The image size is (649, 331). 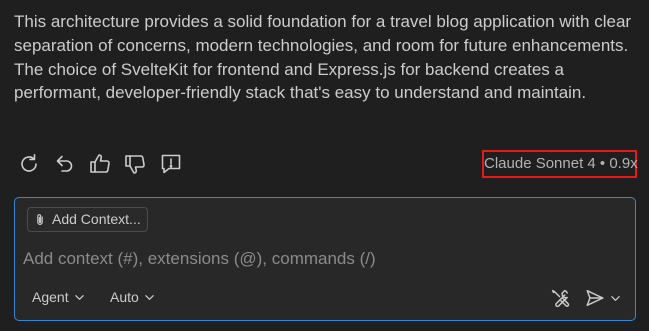 I want to click on retry-icon, so click(x=29, y=164).